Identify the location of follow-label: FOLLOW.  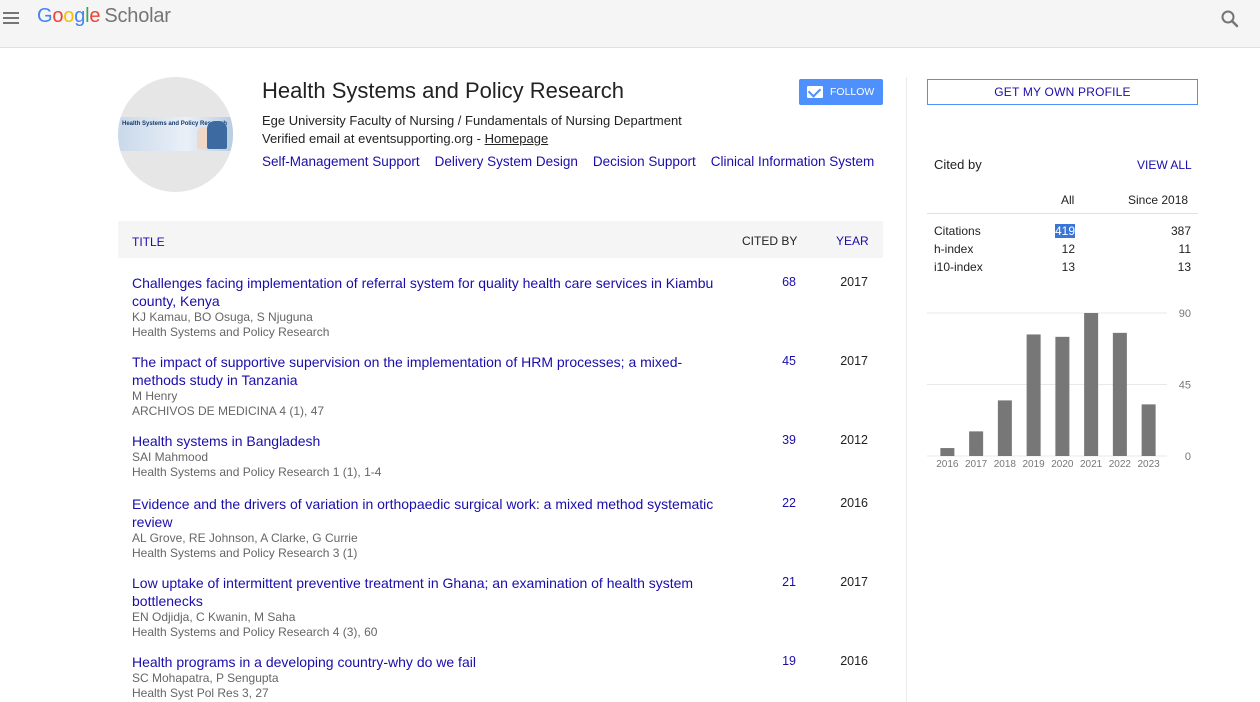
(852, 92).